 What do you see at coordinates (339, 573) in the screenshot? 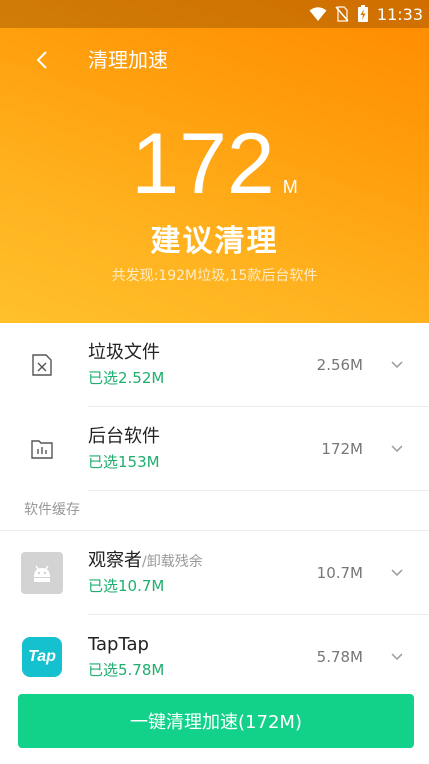
I see `item-size: 10.7M` at bounding box center [339, 573].